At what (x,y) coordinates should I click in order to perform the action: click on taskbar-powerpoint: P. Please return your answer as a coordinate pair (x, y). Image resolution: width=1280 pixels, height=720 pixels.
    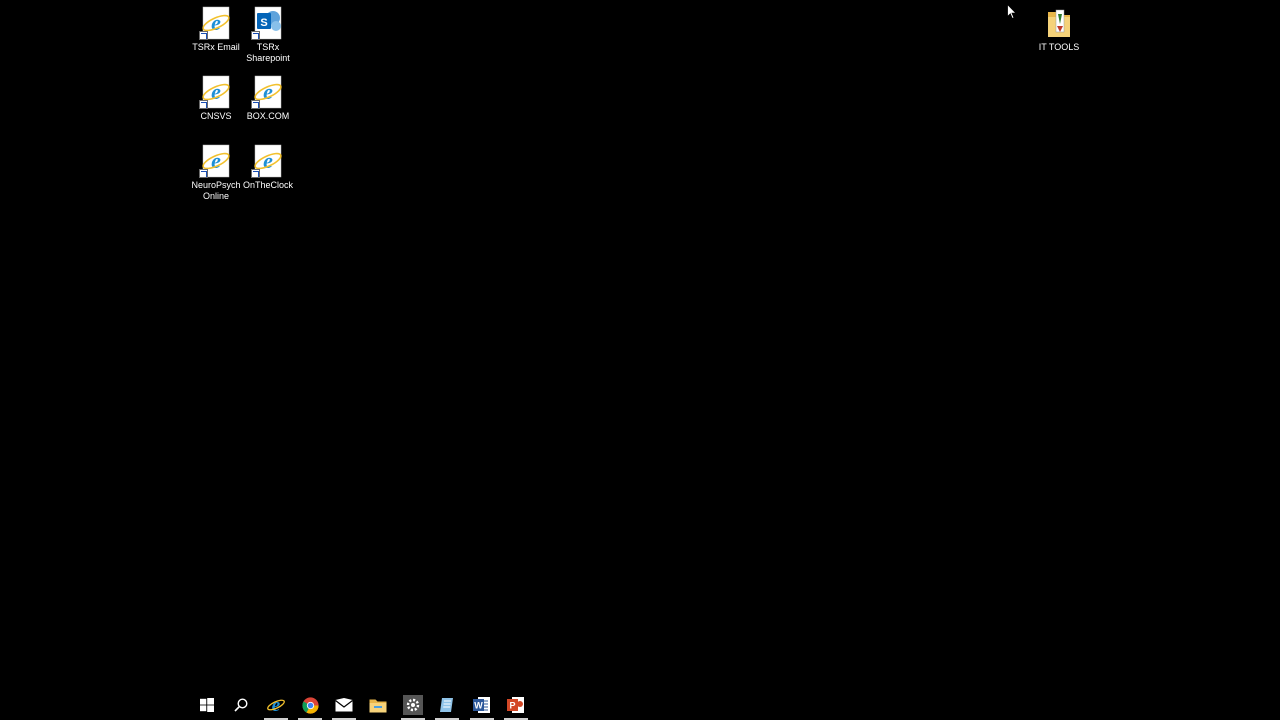
    Looking at the image, I should click on (516, 705).